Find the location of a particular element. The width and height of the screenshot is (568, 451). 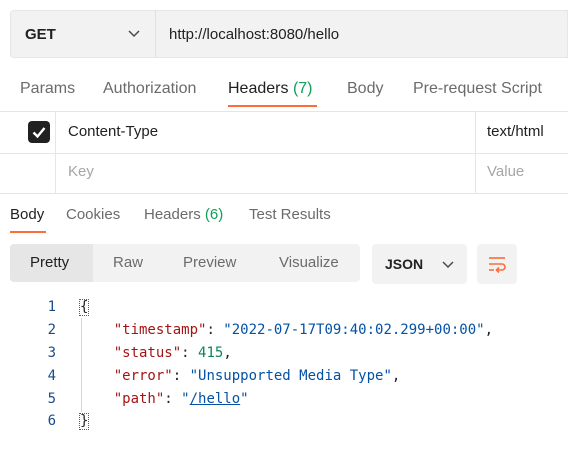

code-line: "status": 415, is located at coordinates (172, 353).